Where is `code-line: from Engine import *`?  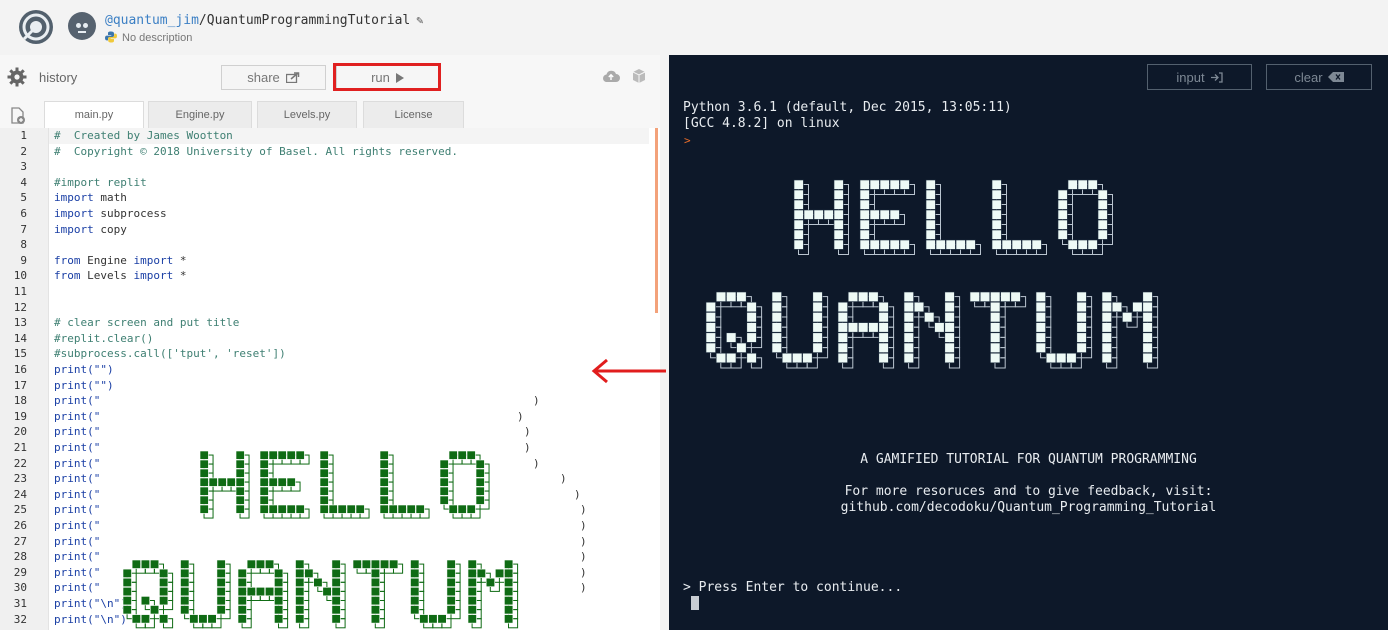 code-line: from Engine import * is located at coordinates (120, 260).